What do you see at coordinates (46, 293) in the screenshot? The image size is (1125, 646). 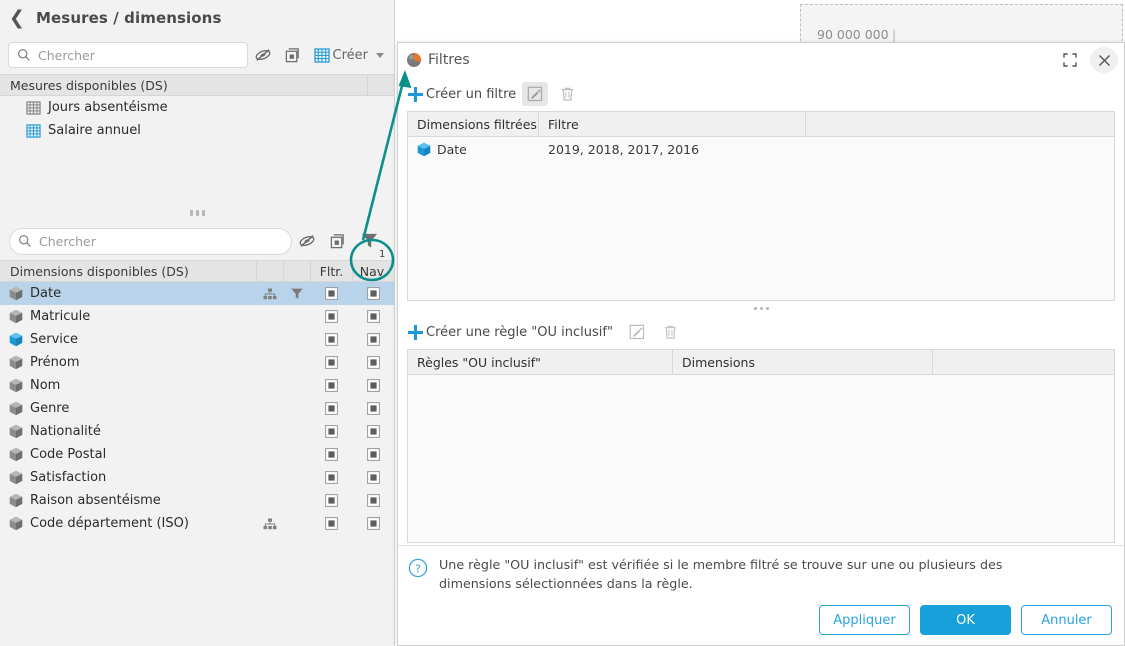 I see `dimension-item-label: Date` at bounding box center [46, 293].